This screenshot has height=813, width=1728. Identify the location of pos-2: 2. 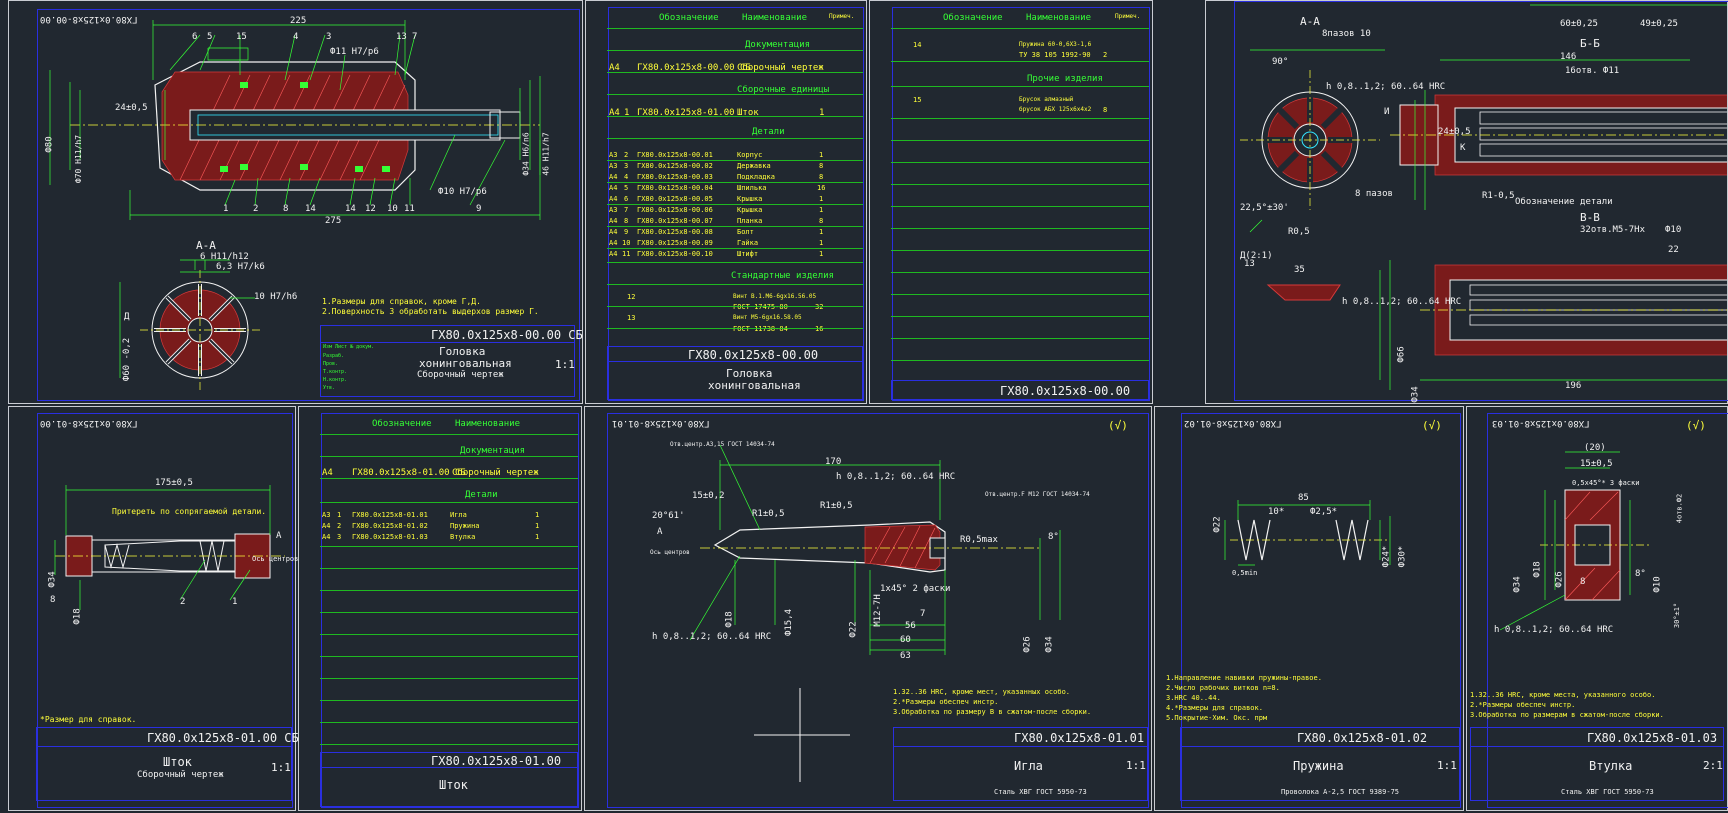
(256, 209).